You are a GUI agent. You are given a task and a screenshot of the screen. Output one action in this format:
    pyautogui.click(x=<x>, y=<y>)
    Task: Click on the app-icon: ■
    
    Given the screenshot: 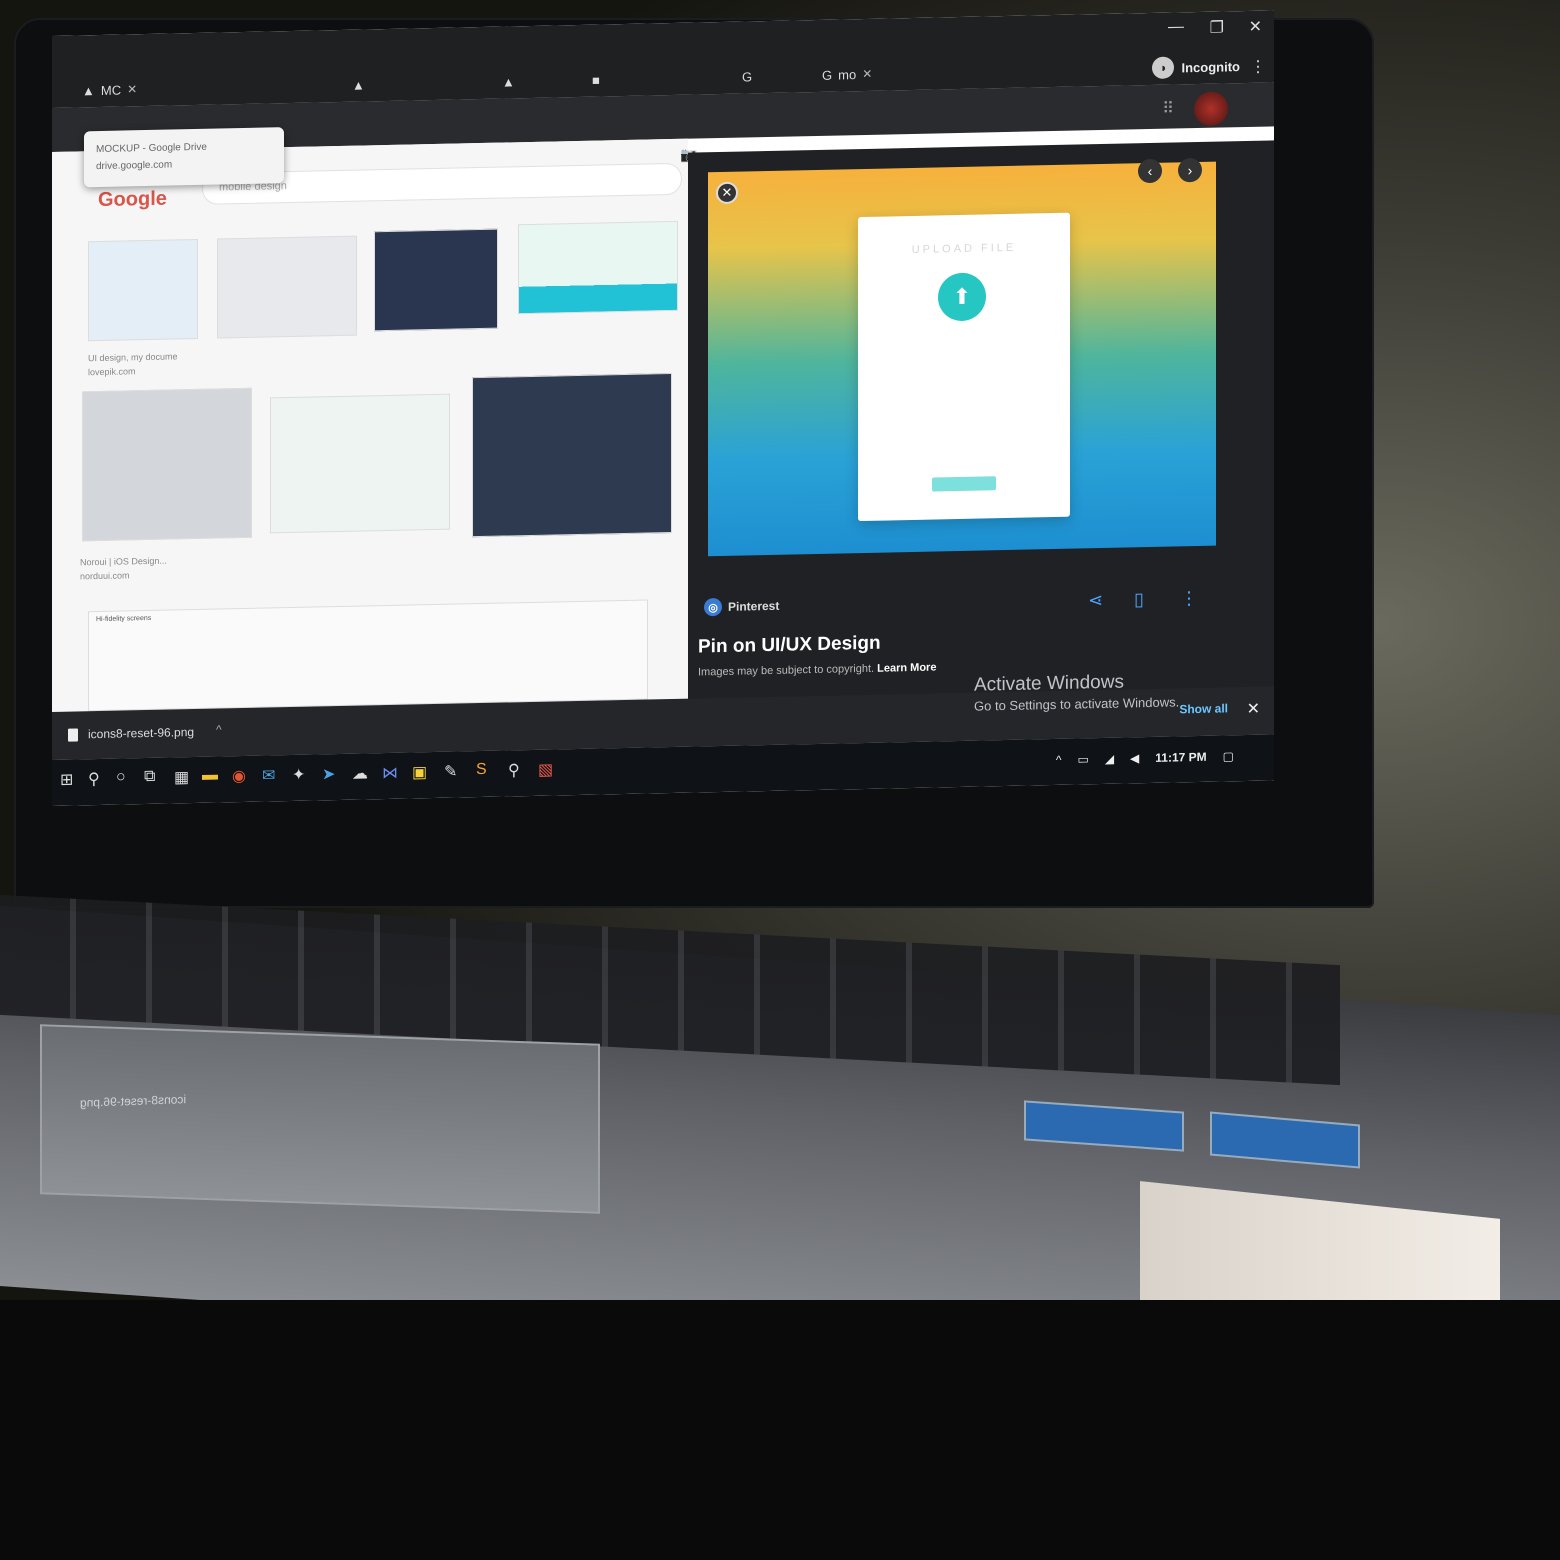 What is the action you would take?
    pyautogui.click(x=596, y=80)
    